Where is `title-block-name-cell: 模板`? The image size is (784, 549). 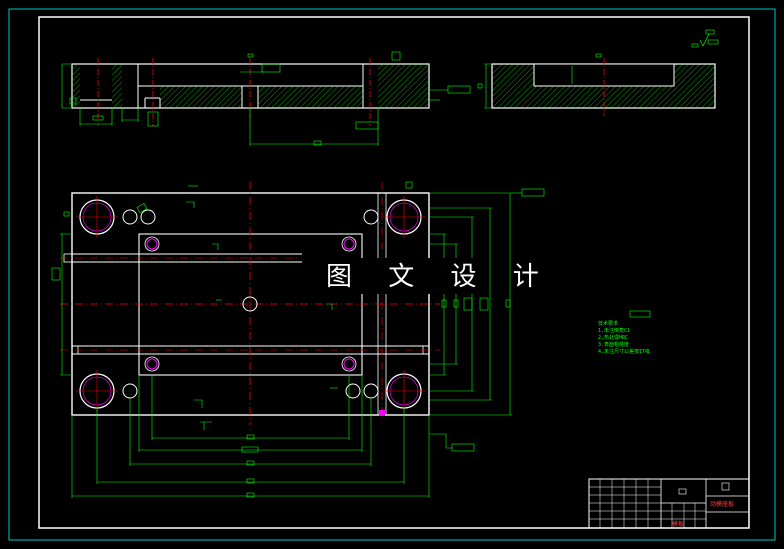 title-block-name-cell: 模板 is located at coordinates (678, 524).